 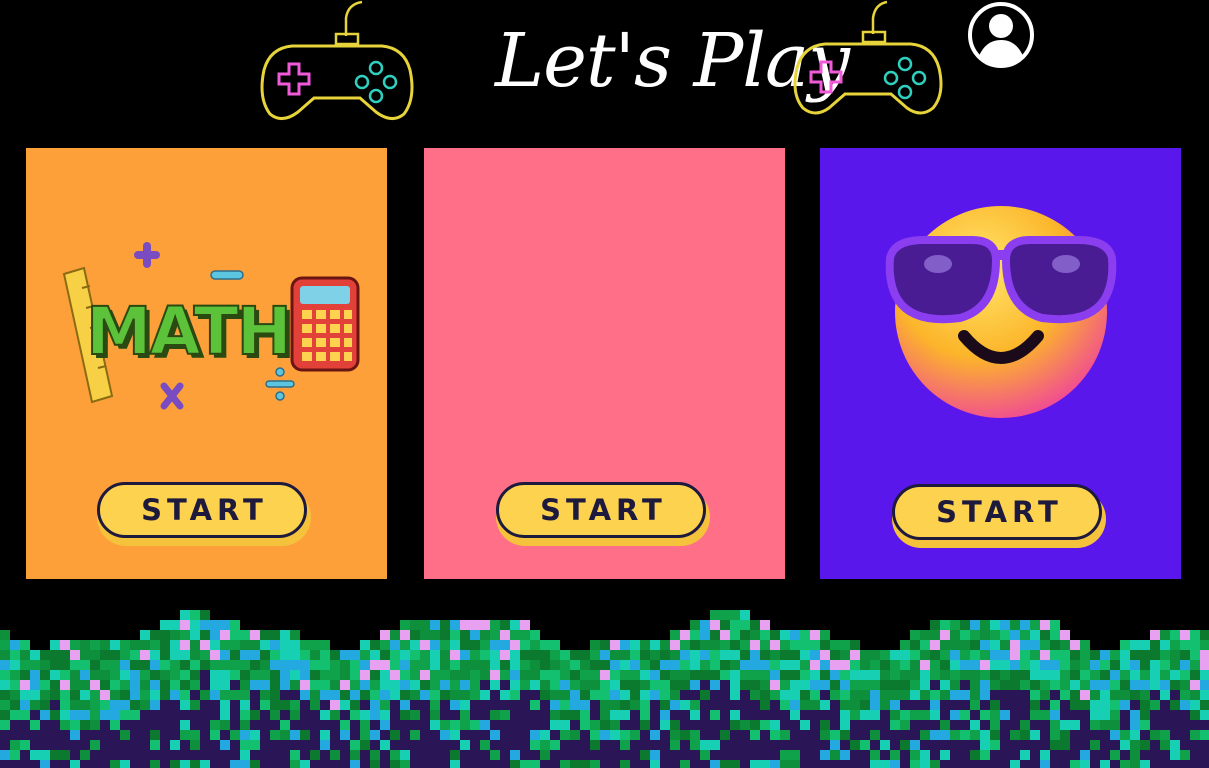 What do you see at coordinates (1001, 312) in the screenshot?
I see `sunglasses-emoji-icon` at bounding box center [1001, 312].